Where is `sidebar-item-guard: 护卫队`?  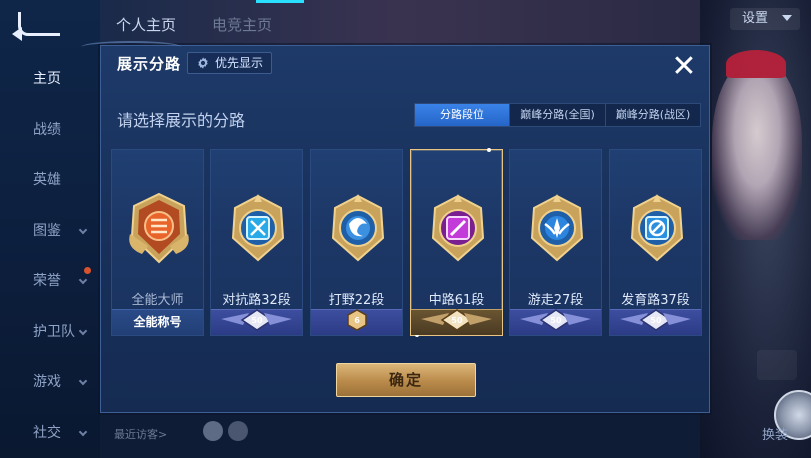 sidebar-item-guard: 护卫队 is located at coordinates (50, 334).